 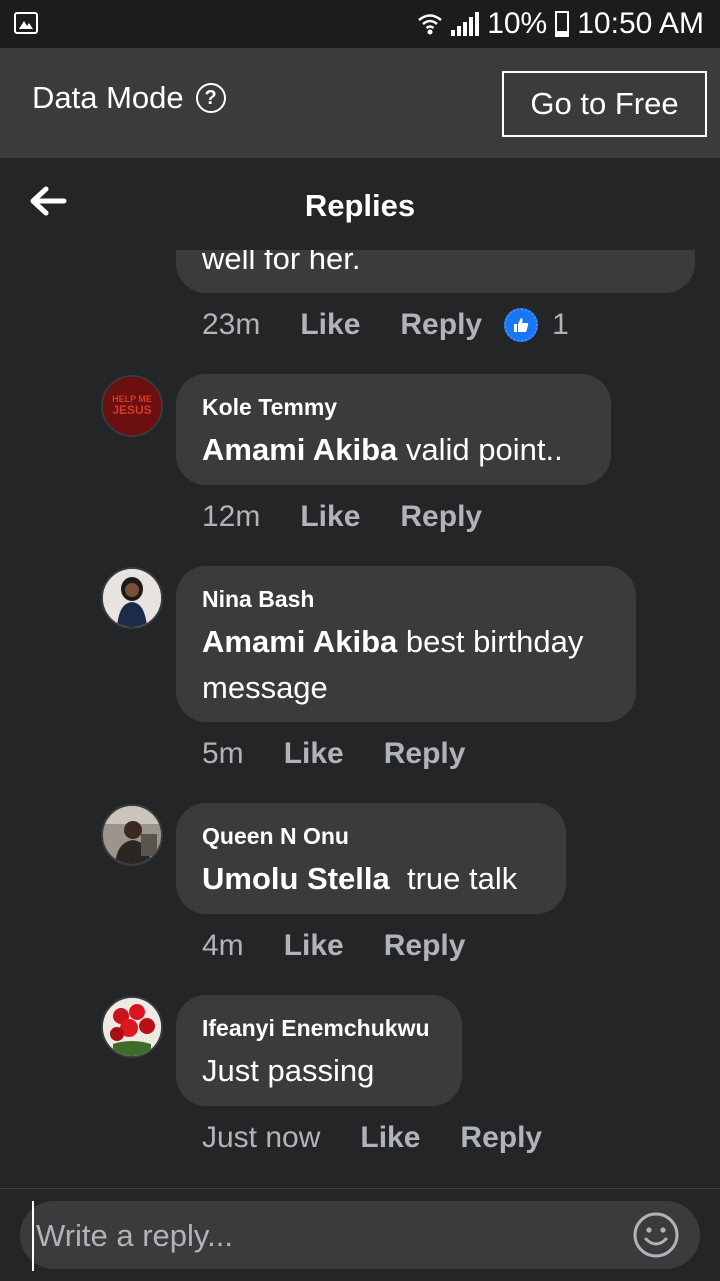 What do you see at coordinates (131, 410) in the screenshot?
I see `svg-text: JESUS` at bounding box center [131, 410].